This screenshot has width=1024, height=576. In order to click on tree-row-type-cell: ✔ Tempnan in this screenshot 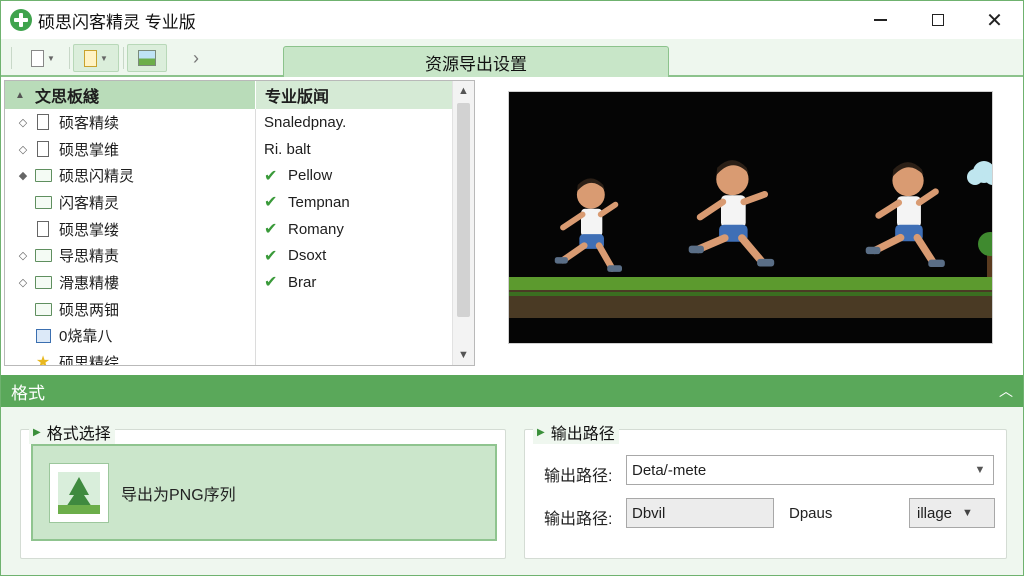, I will do `click(353, 202)`.